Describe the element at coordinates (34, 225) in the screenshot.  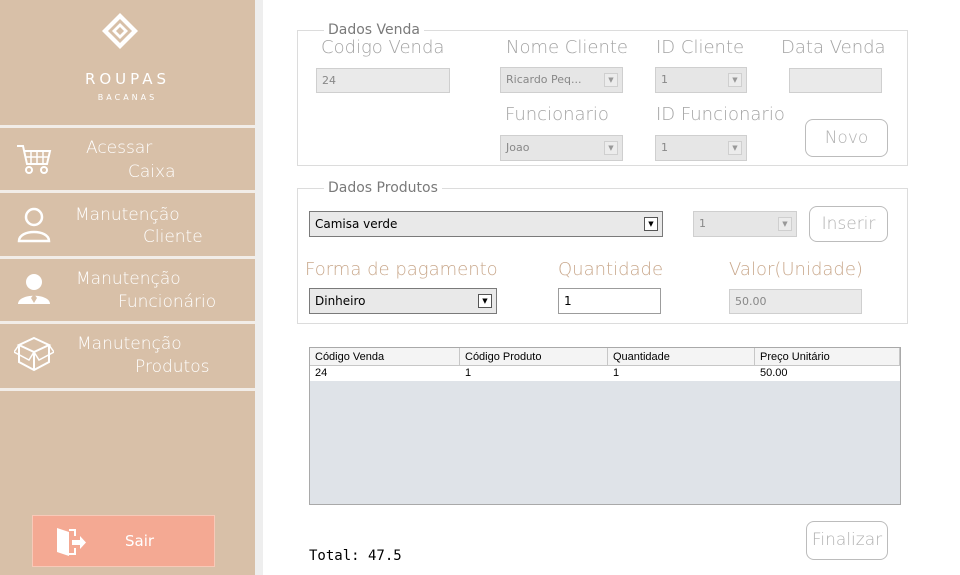
I see `user-icon` at that location.